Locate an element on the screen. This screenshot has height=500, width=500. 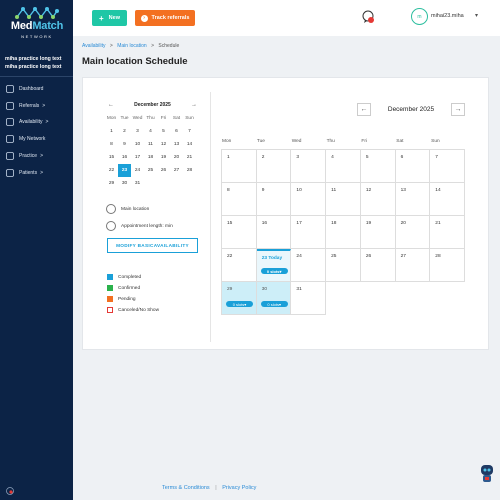
mini-day: 15 is located at coordinates (111, 157).